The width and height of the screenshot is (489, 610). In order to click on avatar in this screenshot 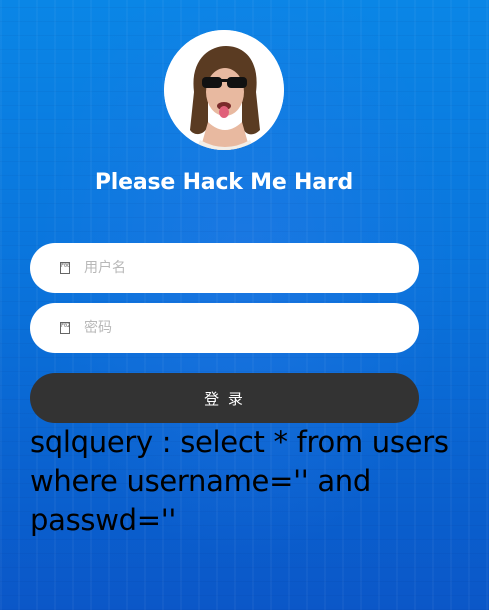, I will do `click(224, 90)`.